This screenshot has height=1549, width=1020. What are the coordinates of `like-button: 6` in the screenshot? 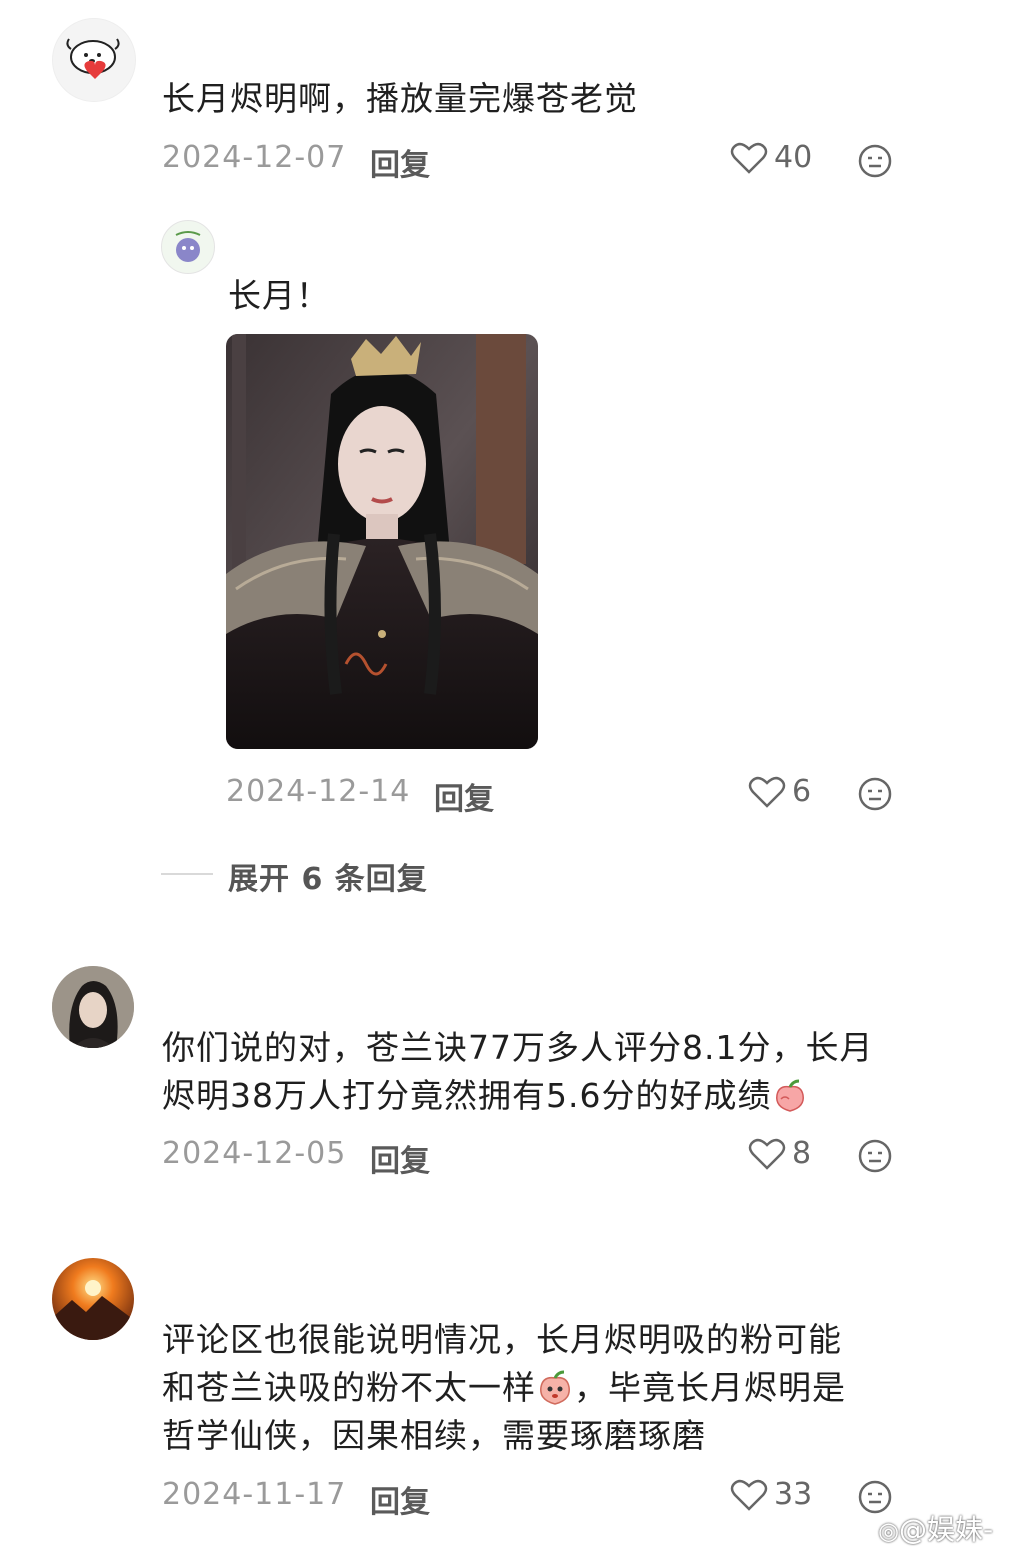 It's located at (779, 791).